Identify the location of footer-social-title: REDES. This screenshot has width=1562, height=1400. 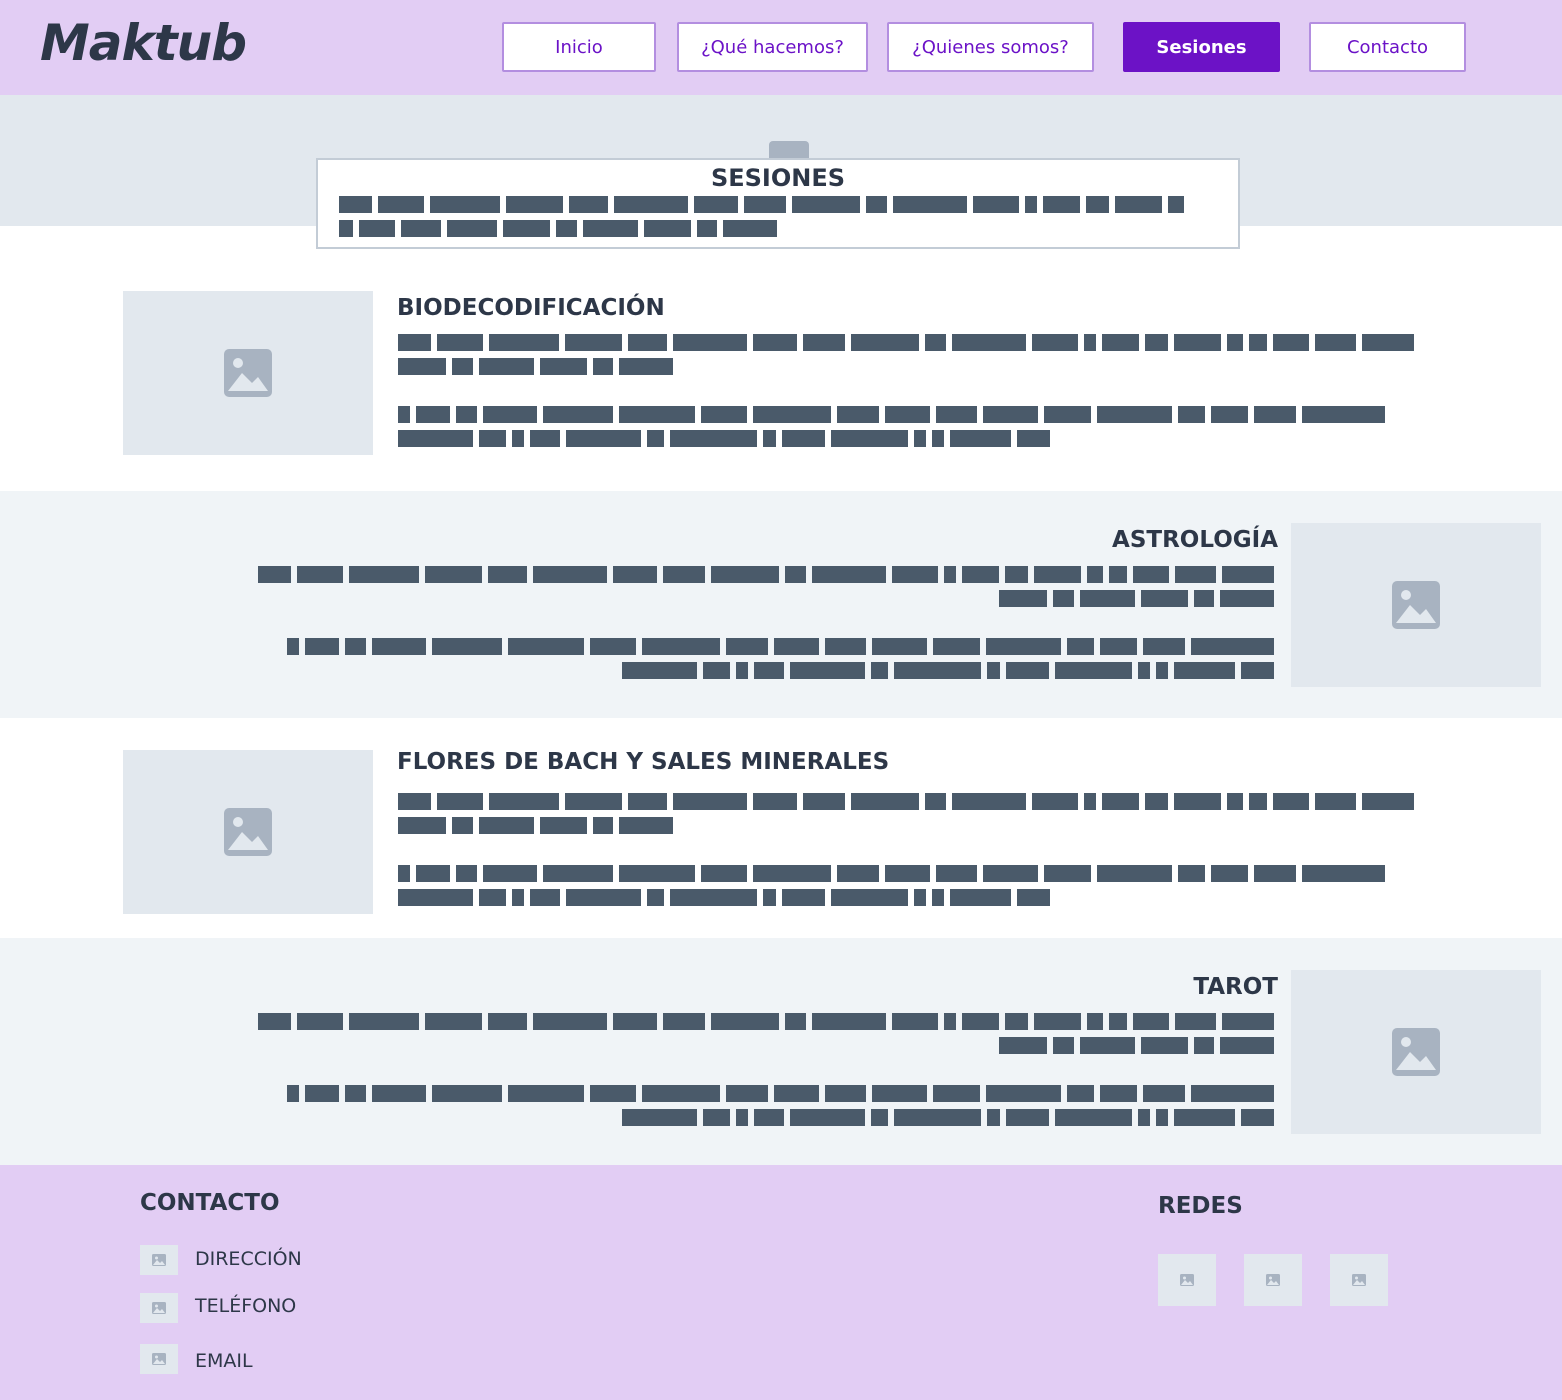
(1200, 1206).